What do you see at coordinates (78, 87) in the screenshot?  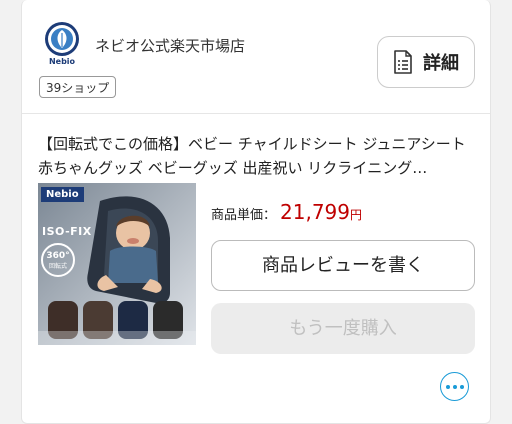 I see `shop-tag-badge: 39ショップ` at bounding box center [78, 87].